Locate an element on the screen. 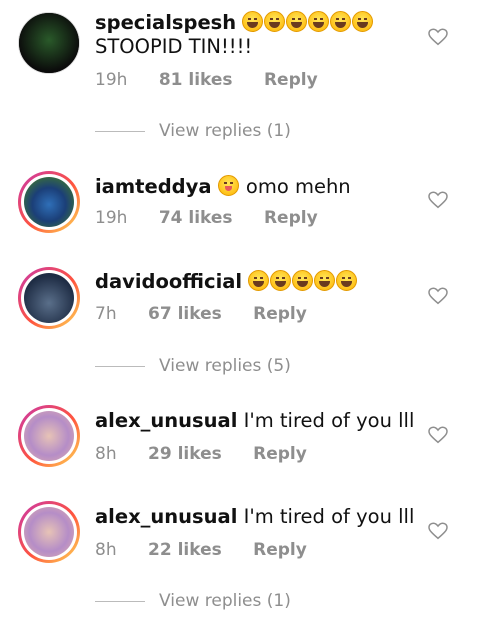 The height and width of the screenshot is (628, 480). comment-meta: 8h 22 likes Reply is located at coordinates (214, 550).